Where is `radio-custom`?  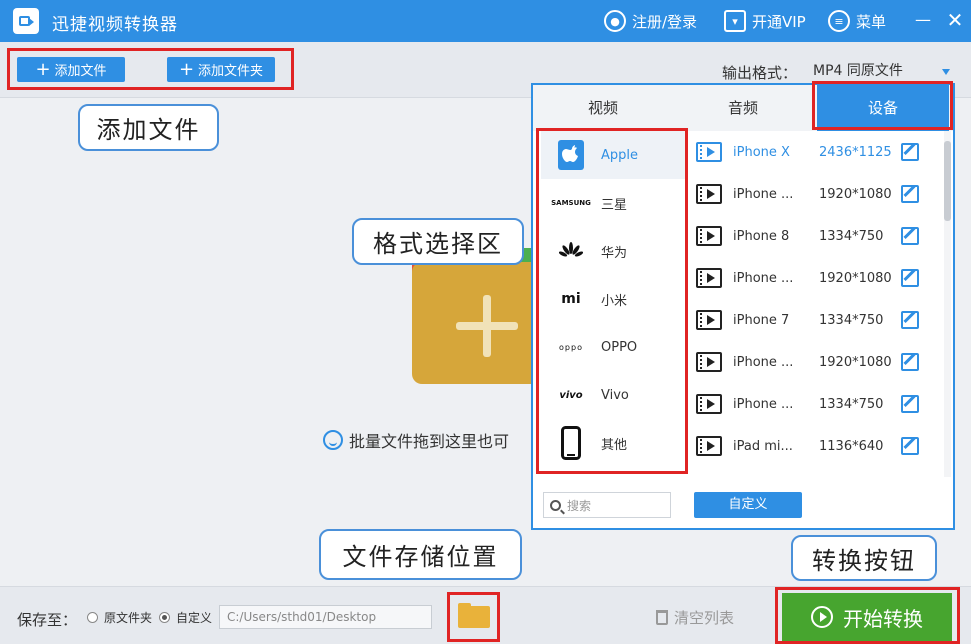 radio-custom is located at coordinates (164, 617).